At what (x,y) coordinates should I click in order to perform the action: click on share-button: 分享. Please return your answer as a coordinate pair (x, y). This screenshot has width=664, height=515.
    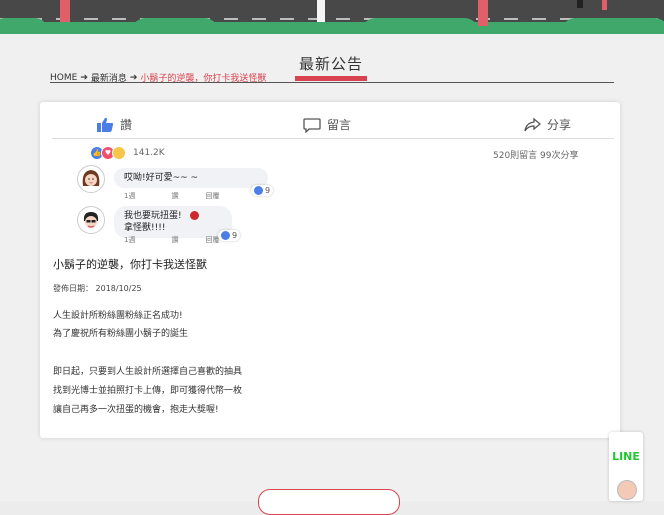
    Looking at the image, I should click on (547, 124).